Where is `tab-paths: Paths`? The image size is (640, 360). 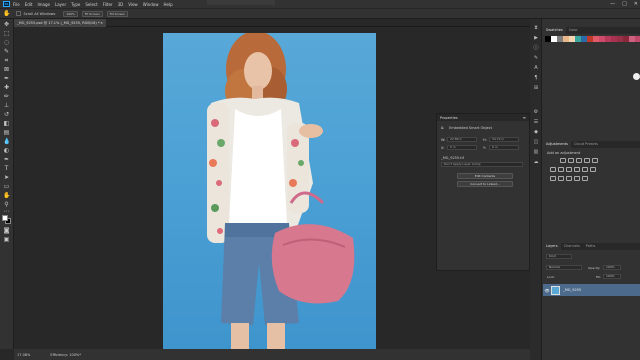 tab-paths: Paths is located at coordinates (591, 246).